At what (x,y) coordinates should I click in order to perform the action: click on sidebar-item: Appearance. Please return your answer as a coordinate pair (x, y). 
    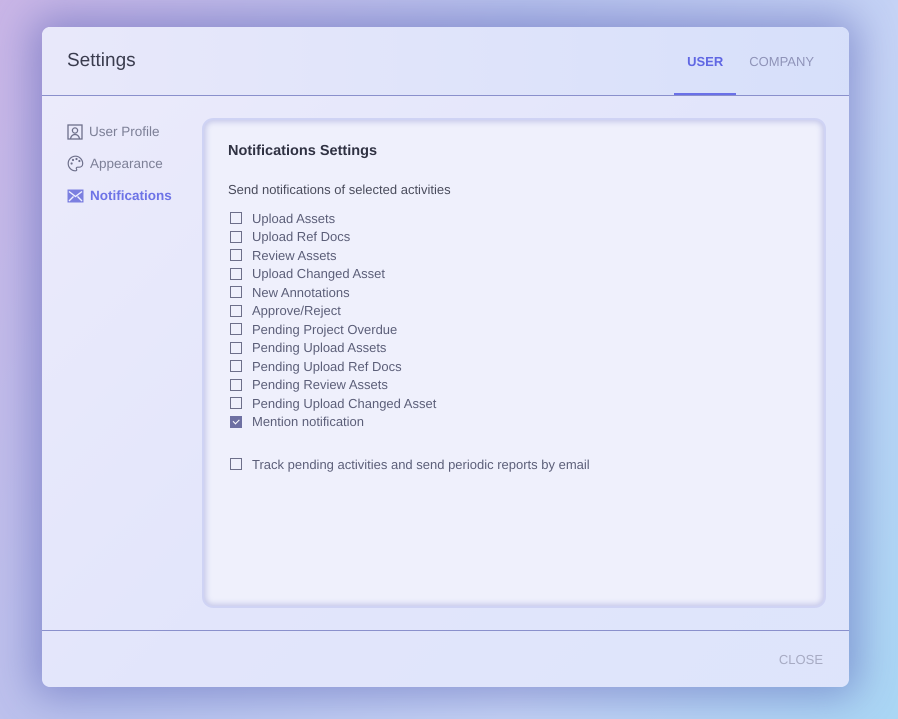
    Looking at the image, I should click on (128, 163).